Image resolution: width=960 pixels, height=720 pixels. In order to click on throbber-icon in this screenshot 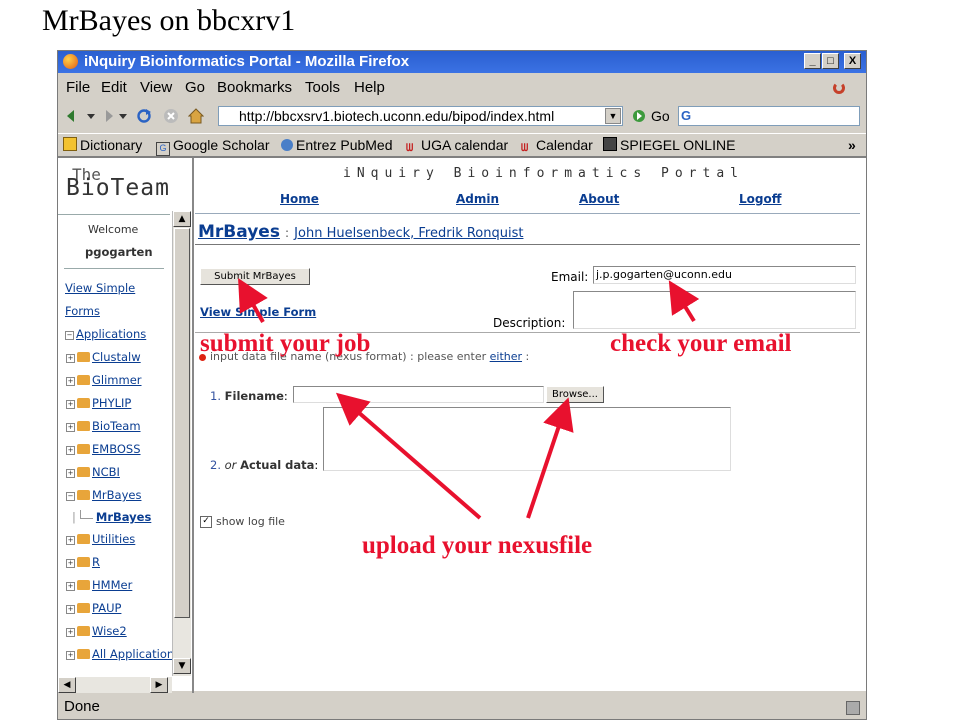, I will do `click(839, 88)`.